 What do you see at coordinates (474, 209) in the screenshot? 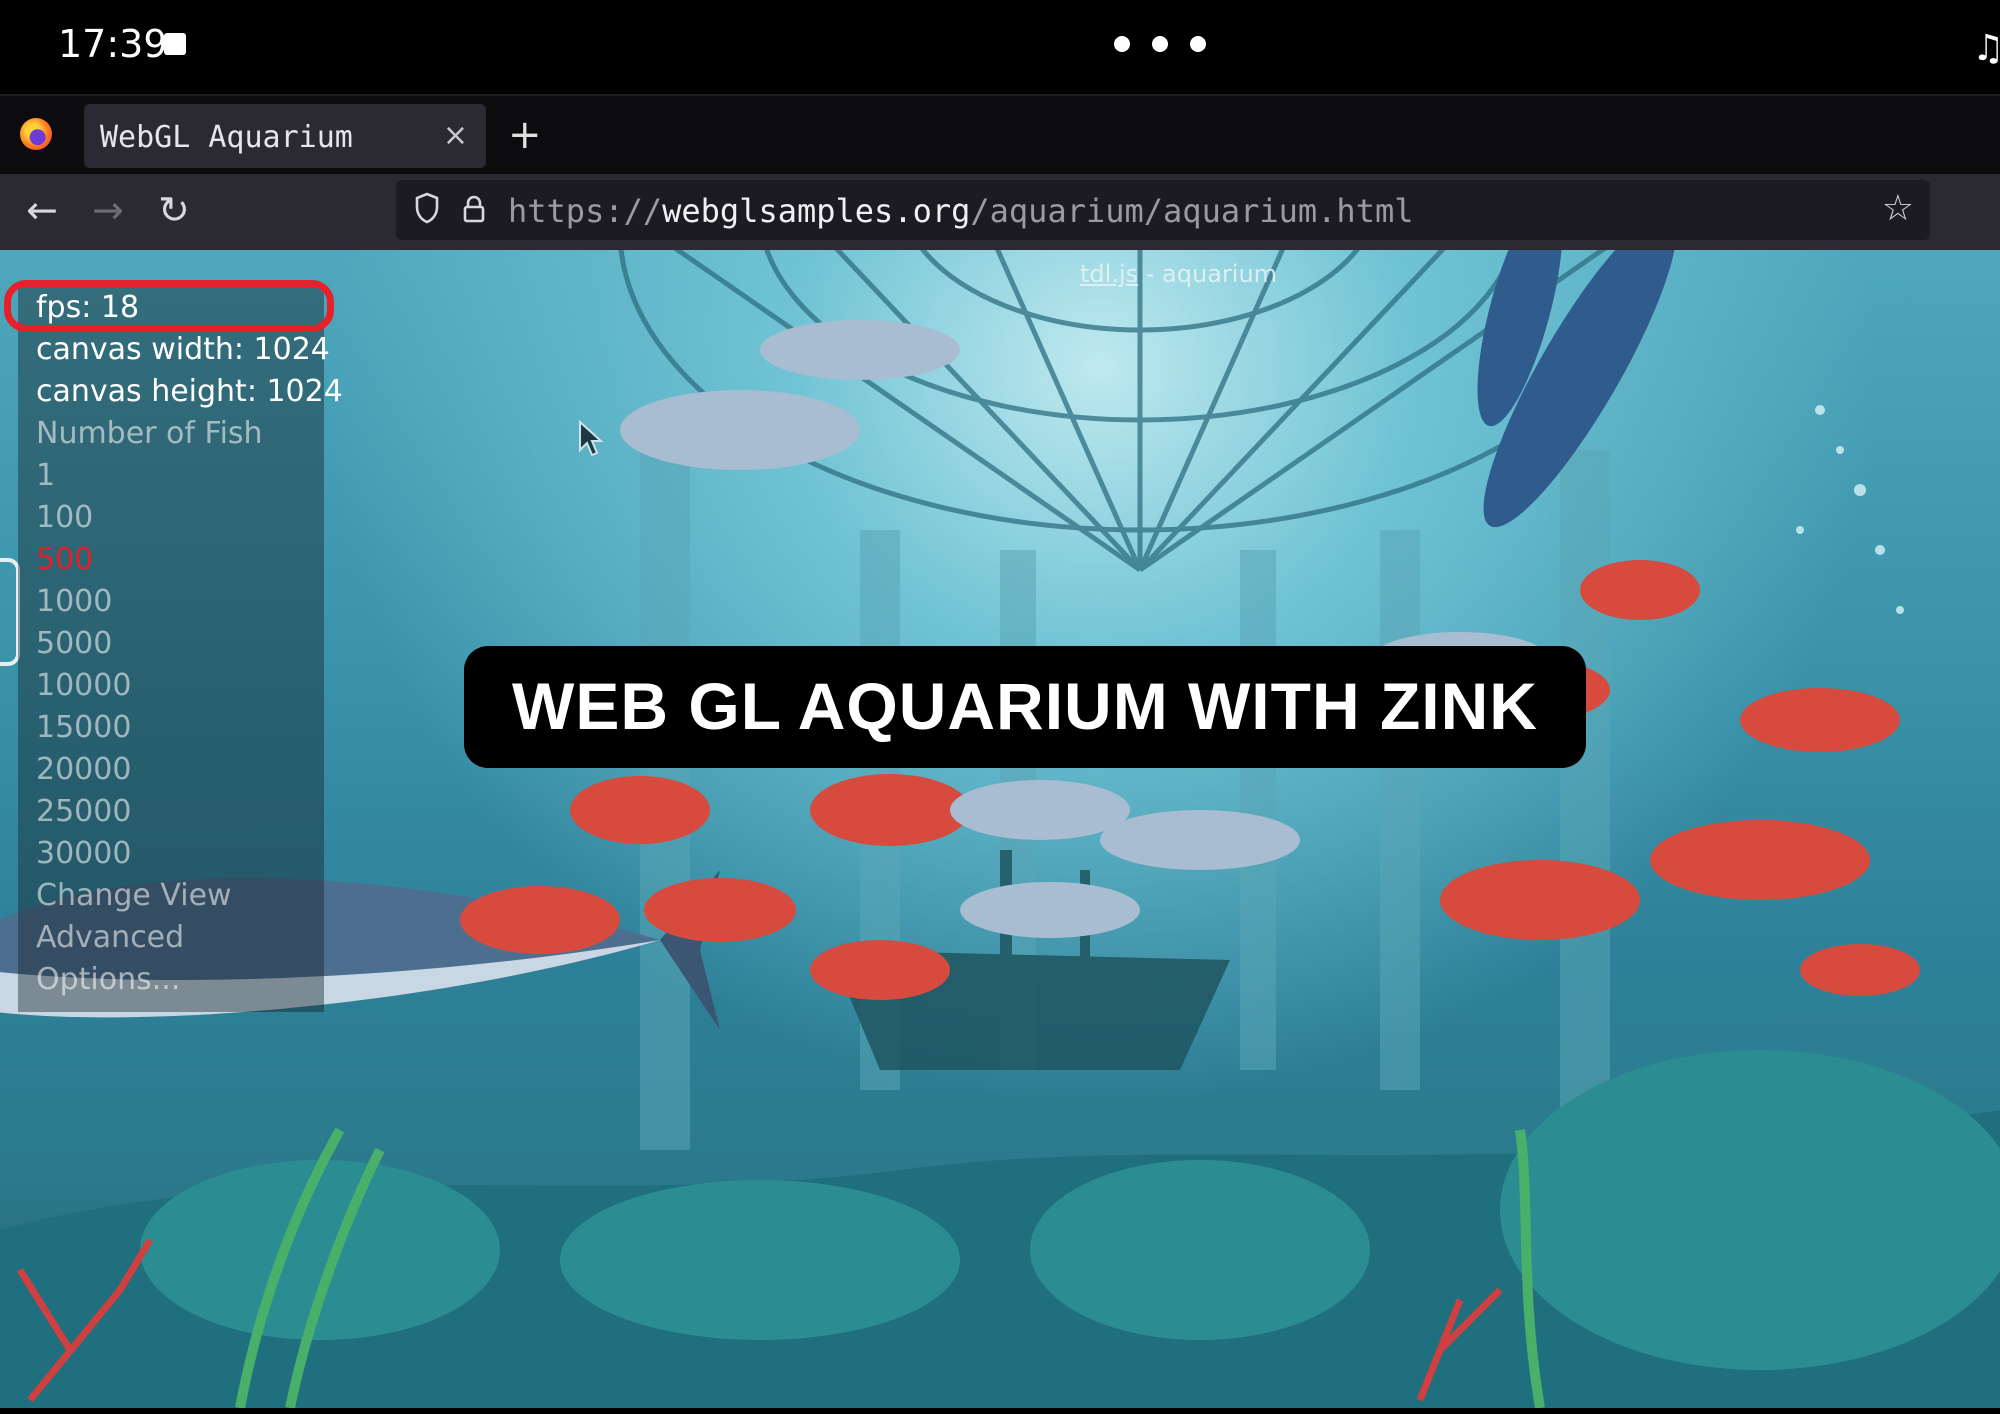
I see `lock-icon` at bounding box center [474, 209].